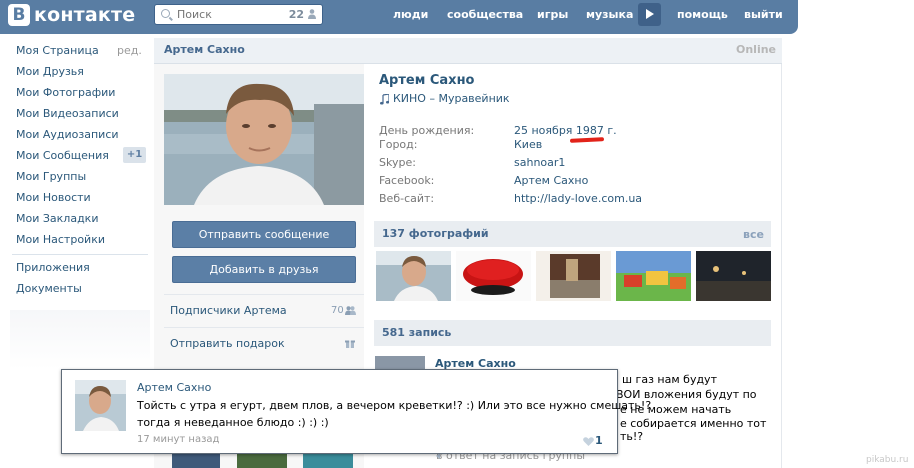  Describe the element at coordinates (204, 49) in the screenshot. I see `panel-title: Артем Сахно` at that location.